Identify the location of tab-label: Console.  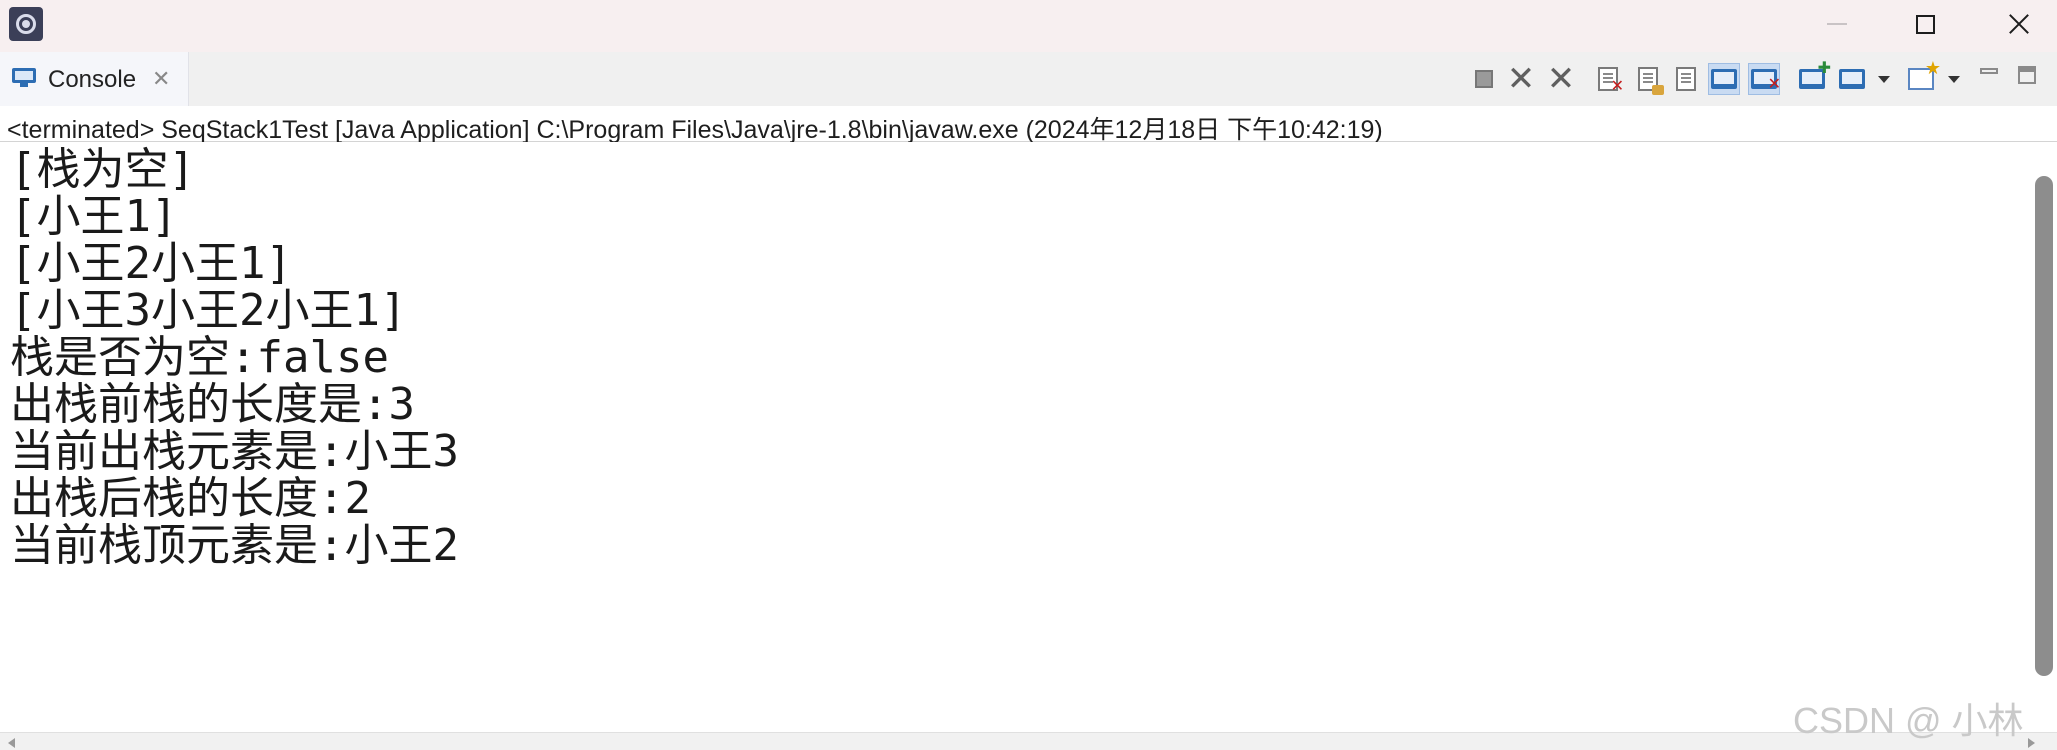
(92, 79).